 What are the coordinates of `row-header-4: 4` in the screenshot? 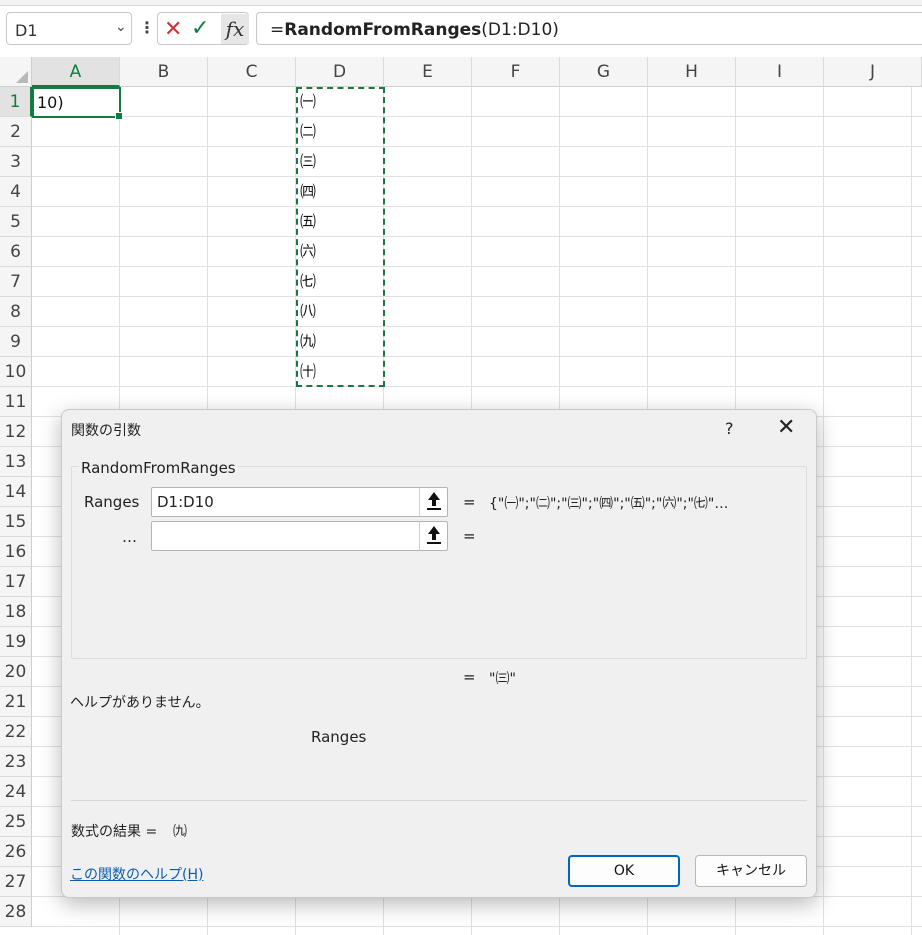 It's located at (16, 192).